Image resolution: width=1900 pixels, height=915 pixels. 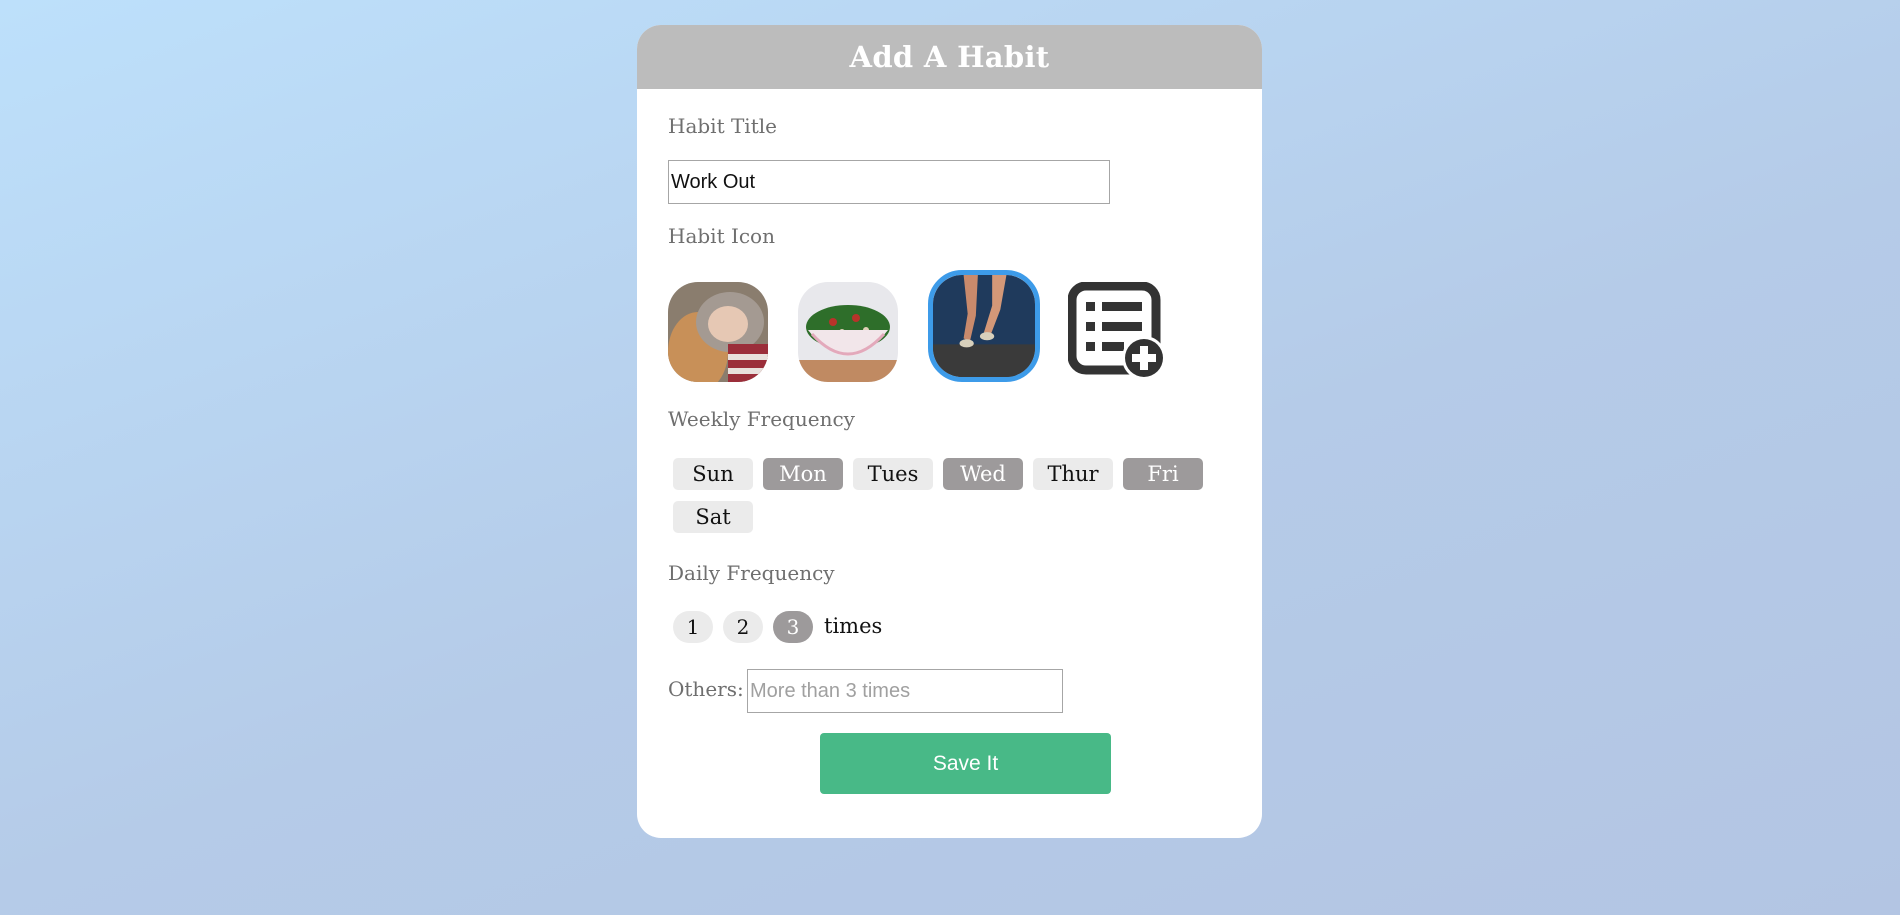 What do you see at coordinates (713, 517) in the screenshot?
I see `day-sat: Sat` at bounding box center [713, 517].